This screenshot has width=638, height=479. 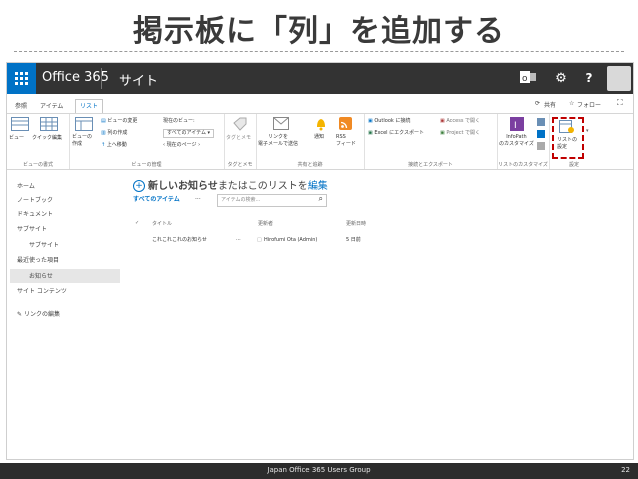 What do you see at coordinates (265, 224) in the screenshot?
I see `column-modified-by: 更新者` at bounding box center [265, 224].